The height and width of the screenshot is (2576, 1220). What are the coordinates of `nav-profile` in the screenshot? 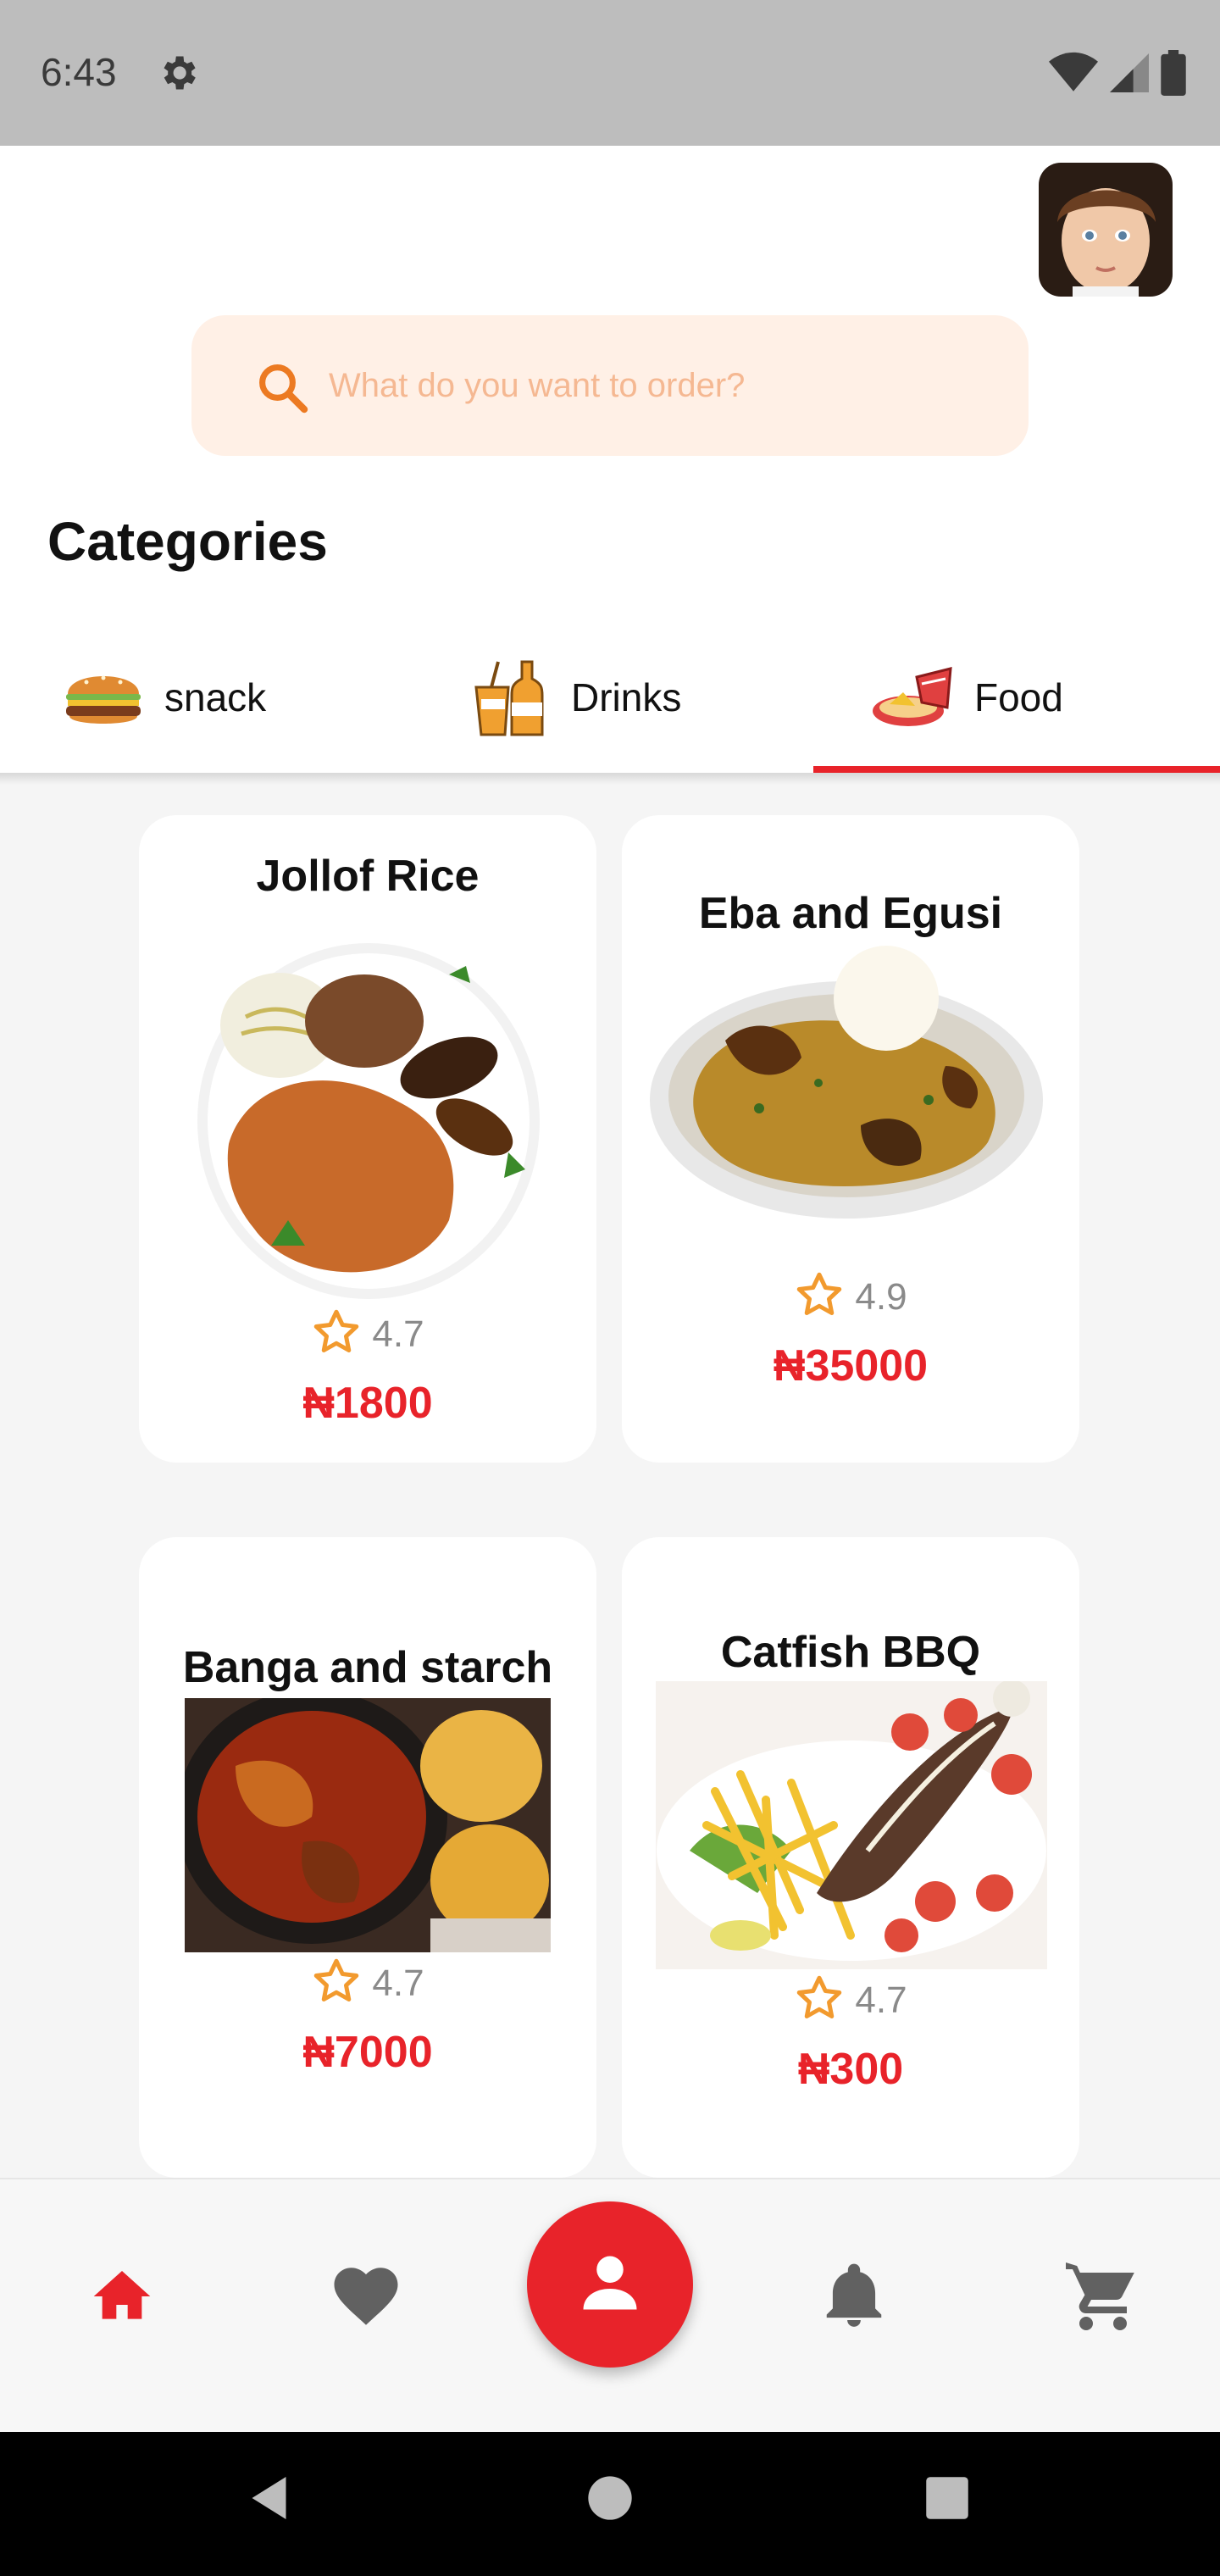 It's located at (610, 2284).